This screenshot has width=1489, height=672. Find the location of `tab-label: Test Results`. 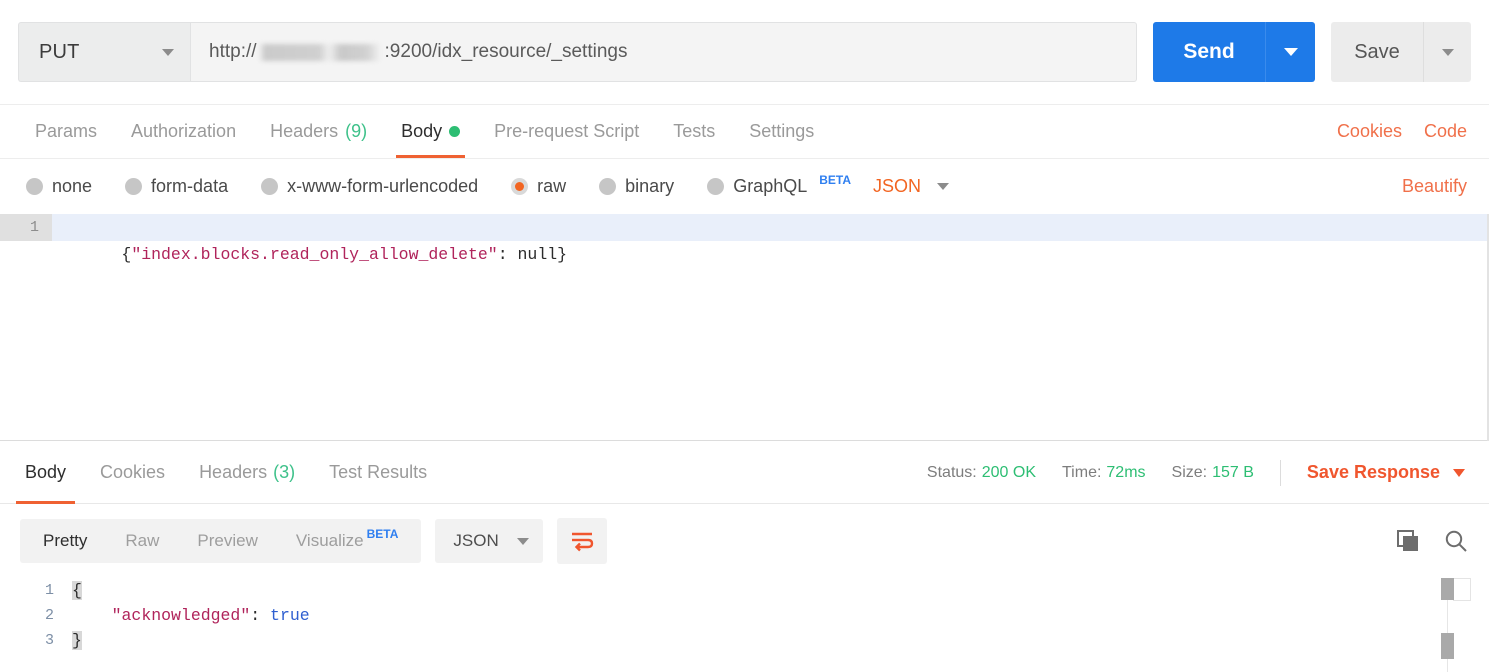

tab-label: Test Results is located at coordinates (378, 472).